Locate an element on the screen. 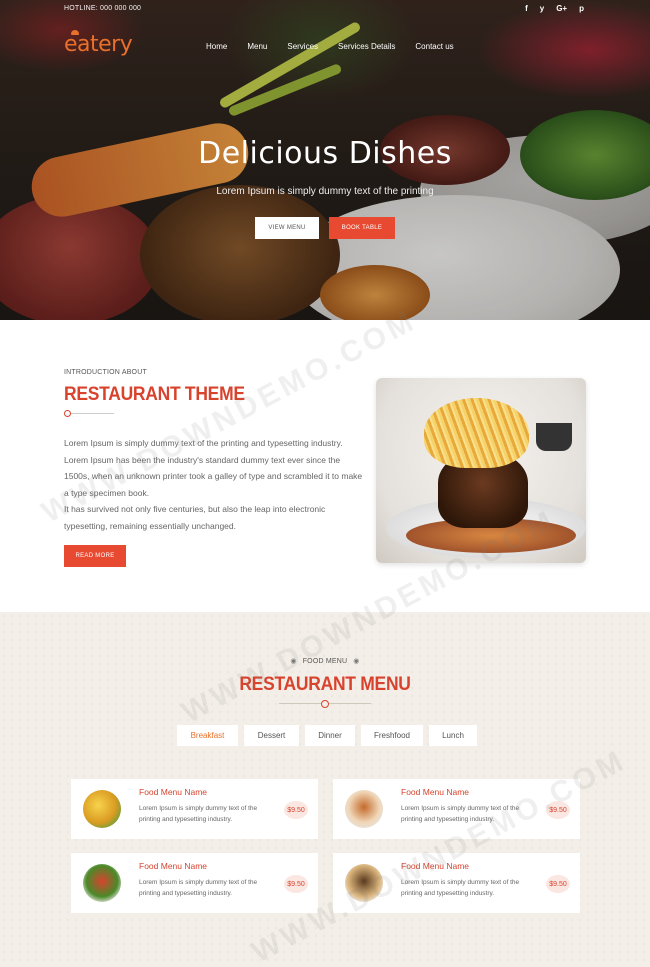 The height and width of the screenshot is (967, 650). tab-breakfast: Breakfast is located at coordinates (207, 735).